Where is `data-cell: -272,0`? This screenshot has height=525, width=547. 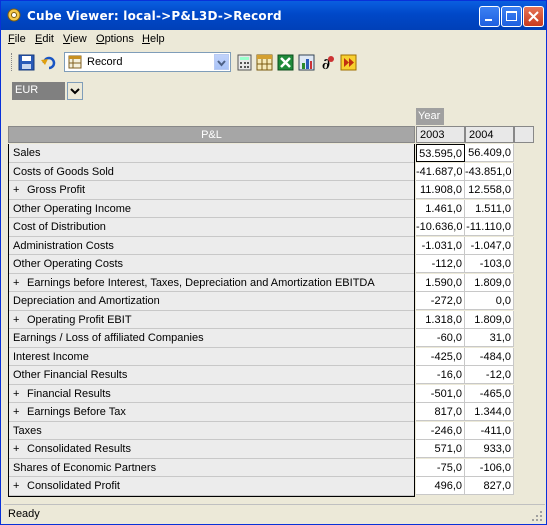
data-cell: -272,0 is located at coordinates (440, 301).